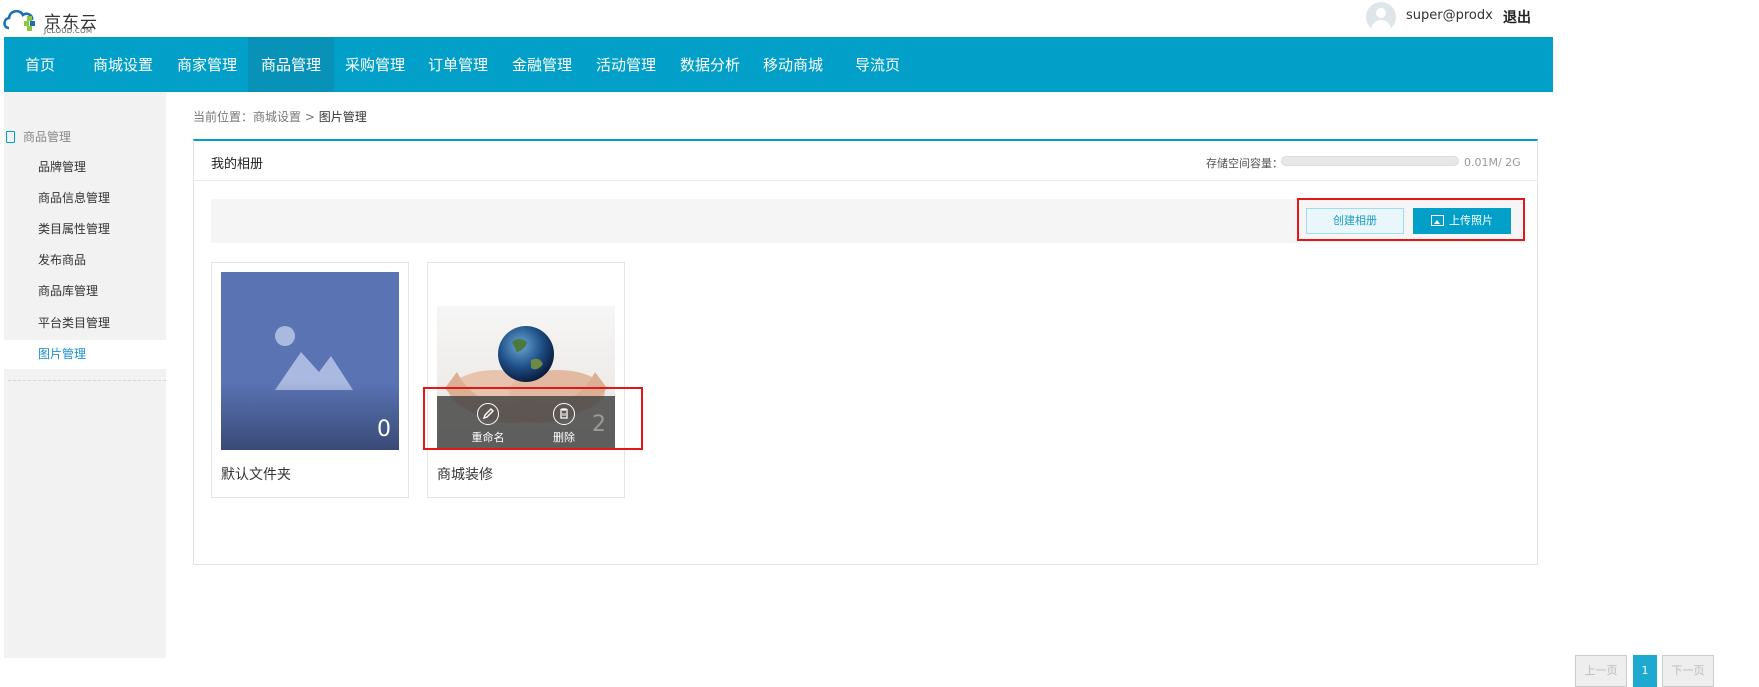 The height and width of the screenshot is (687, 1759). Describe the element at coordinates (1517, 17) in the screenshot. I see `logout-link: 退出` at that location.